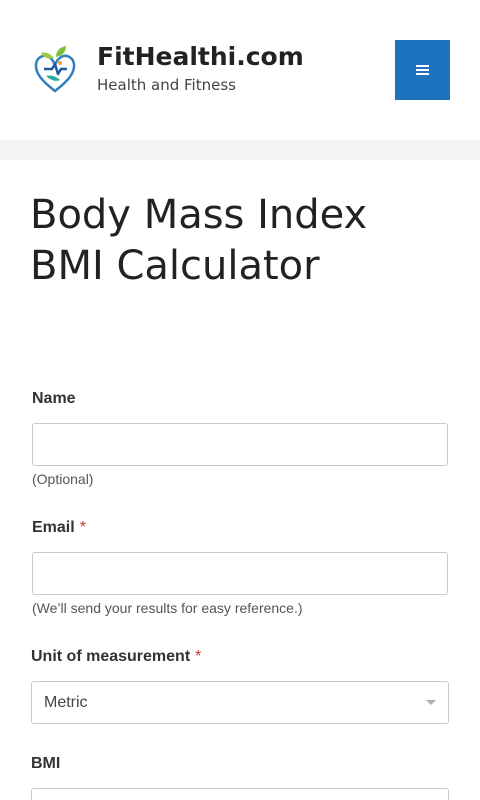 Image resolution: width=480 pixels, height=800 pixels. I want to click on page-title-line-1: Body Mass Index, so click(199, 215).